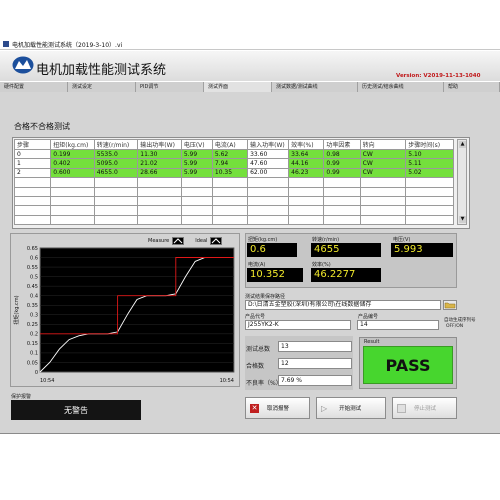 The width and height of the screenshot is (500, 500). Describe the element at coordinates (401, 408) in the screenshot. I see `stop-icon` at that location.